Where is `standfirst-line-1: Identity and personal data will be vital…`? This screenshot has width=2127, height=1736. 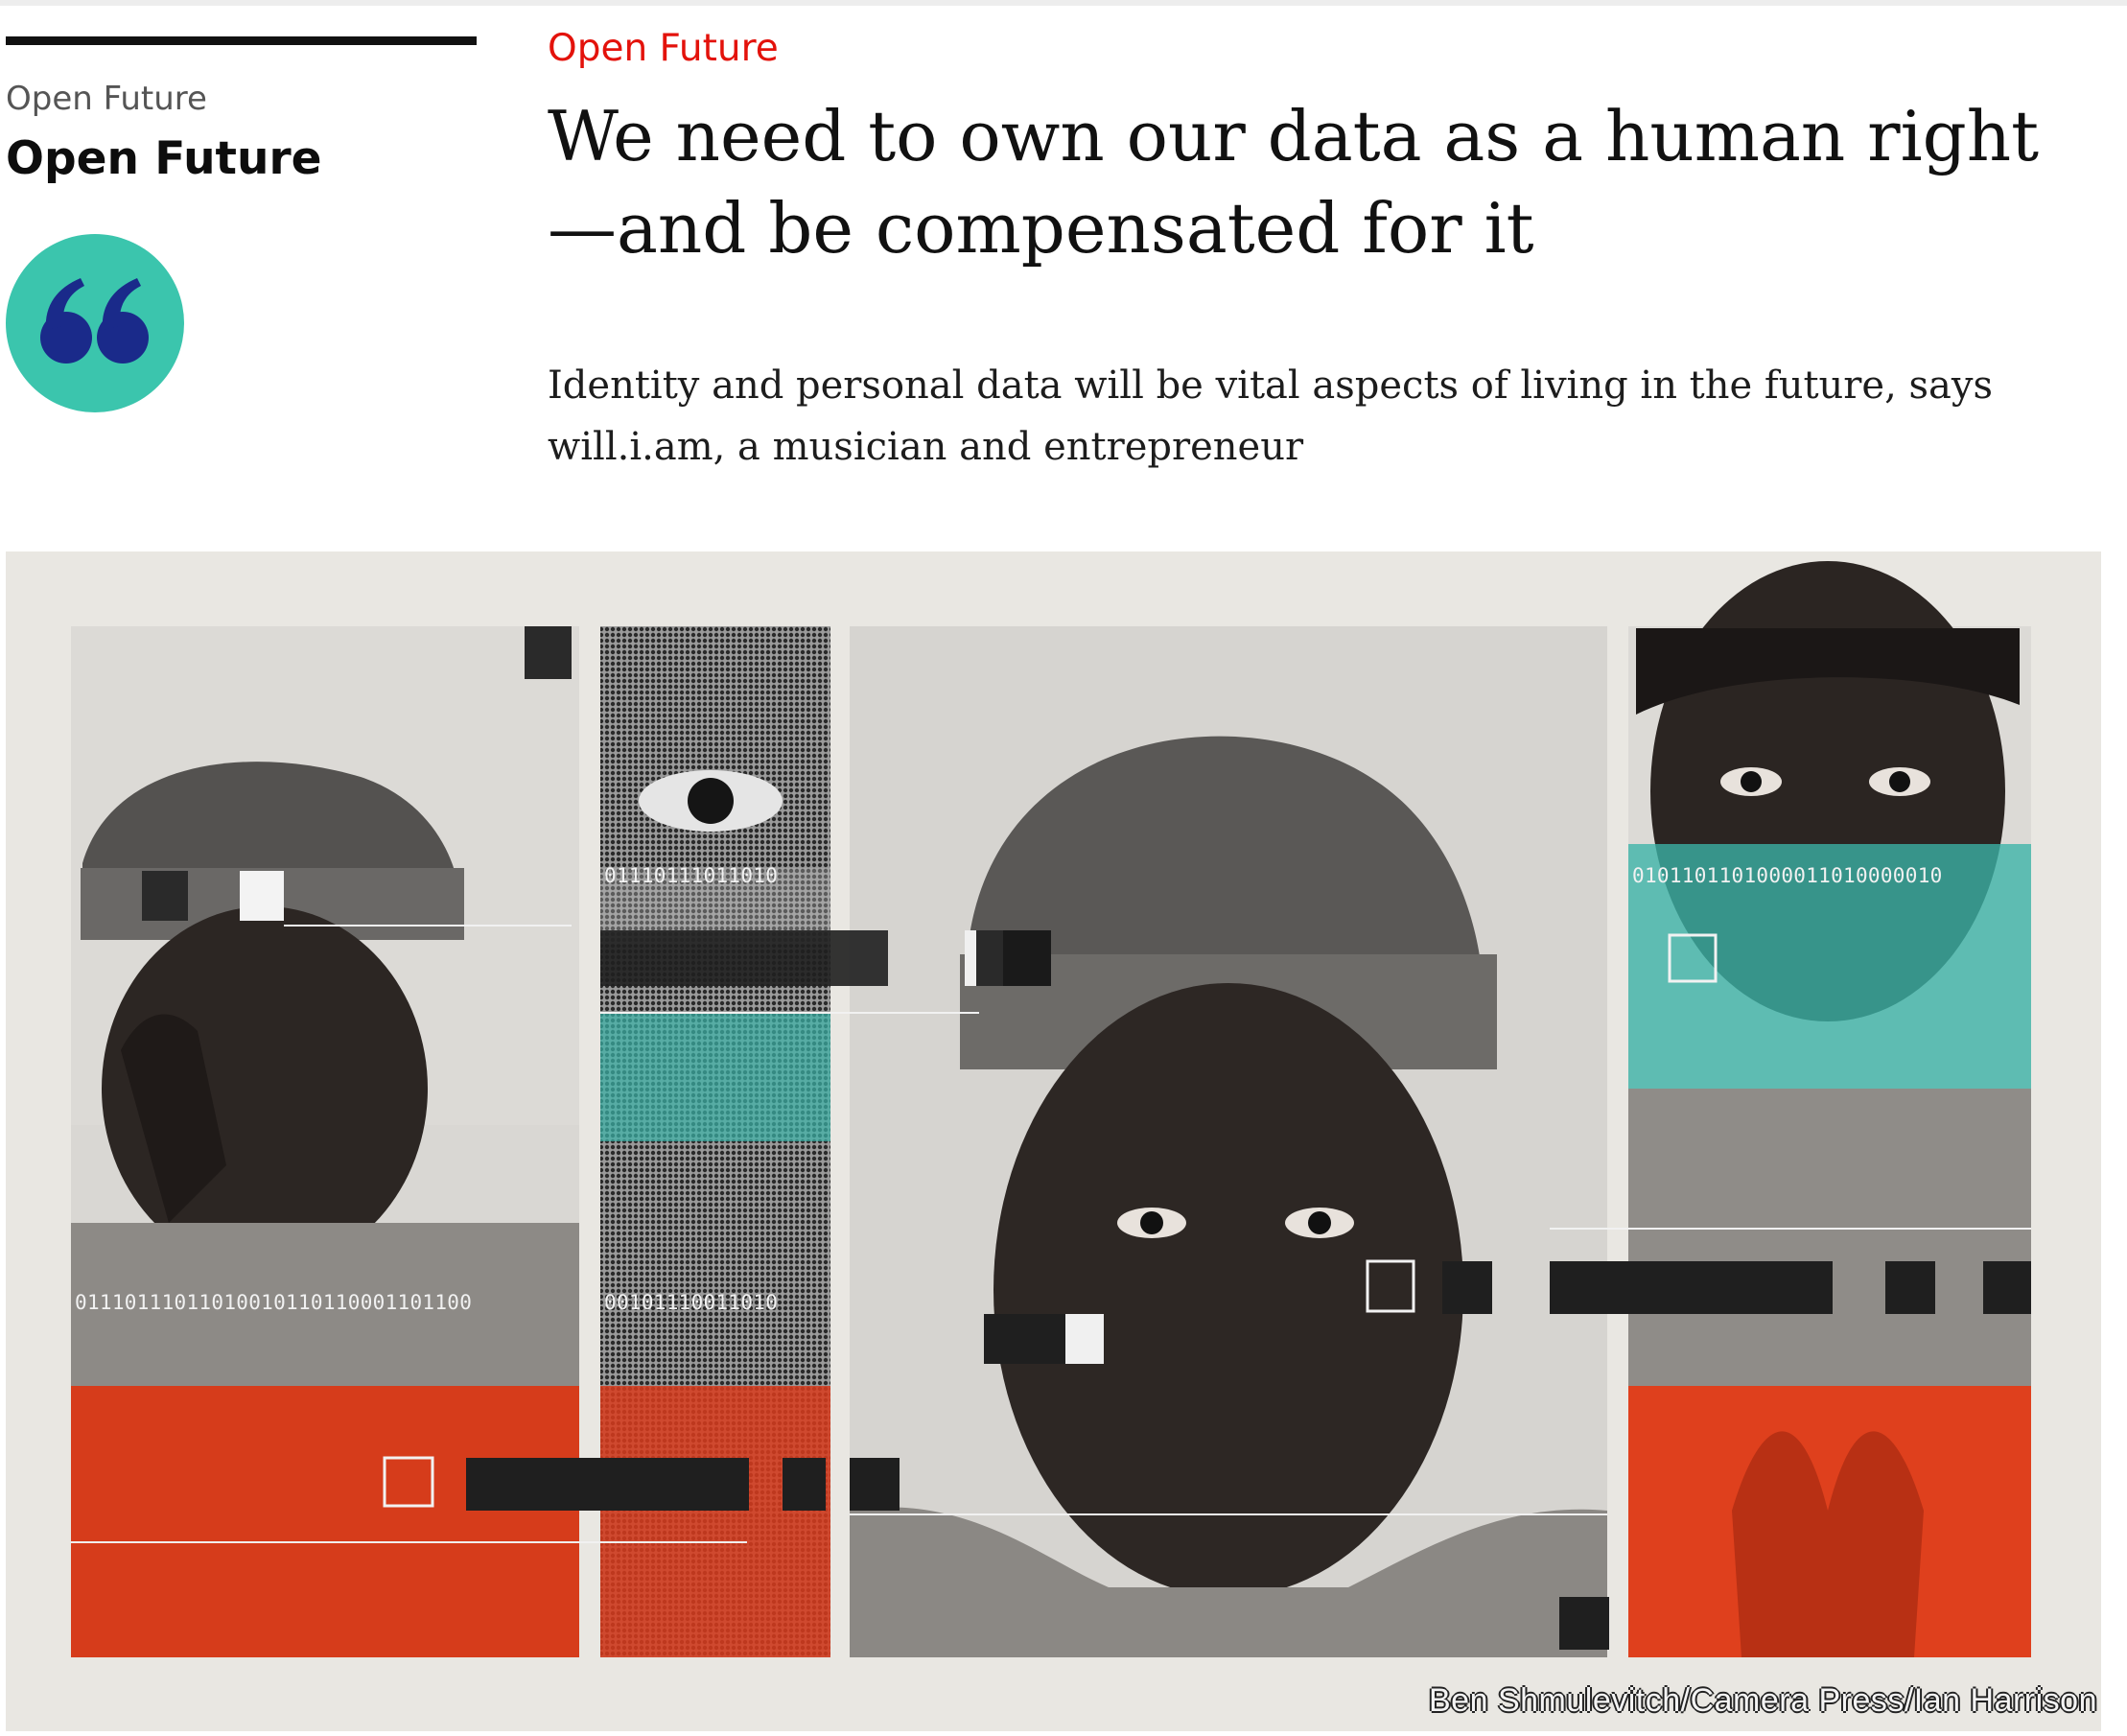 standfirst-line-1: Identity and personal data will be vital… is located at coordinates (1271, 386).